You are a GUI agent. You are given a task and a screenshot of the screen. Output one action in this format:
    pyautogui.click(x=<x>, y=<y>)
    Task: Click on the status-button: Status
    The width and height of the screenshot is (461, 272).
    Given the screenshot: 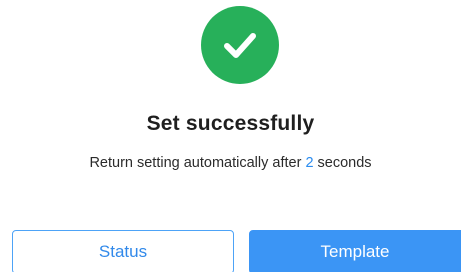 What is the action you would take?
    pyautogui.click(x=123, y=251)
    